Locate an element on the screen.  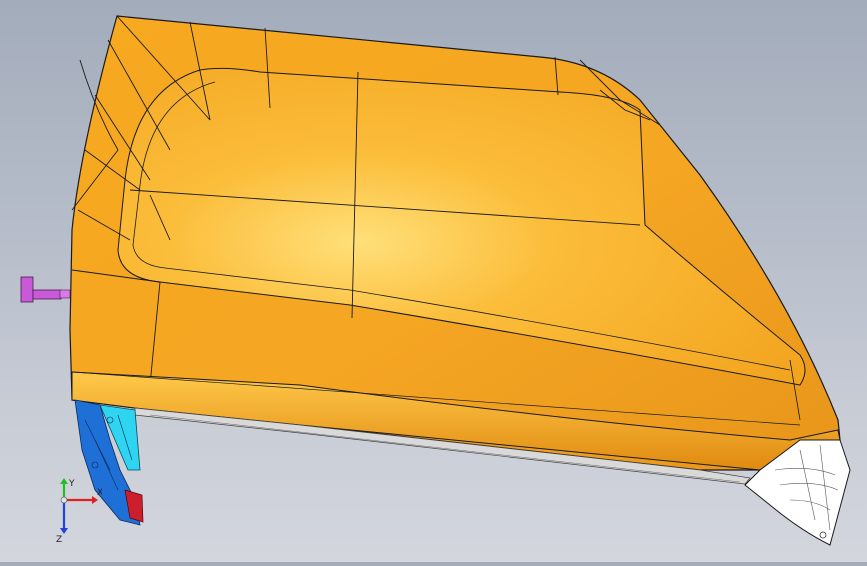
z-axis-label: Z is located at coordinates (59, 540).